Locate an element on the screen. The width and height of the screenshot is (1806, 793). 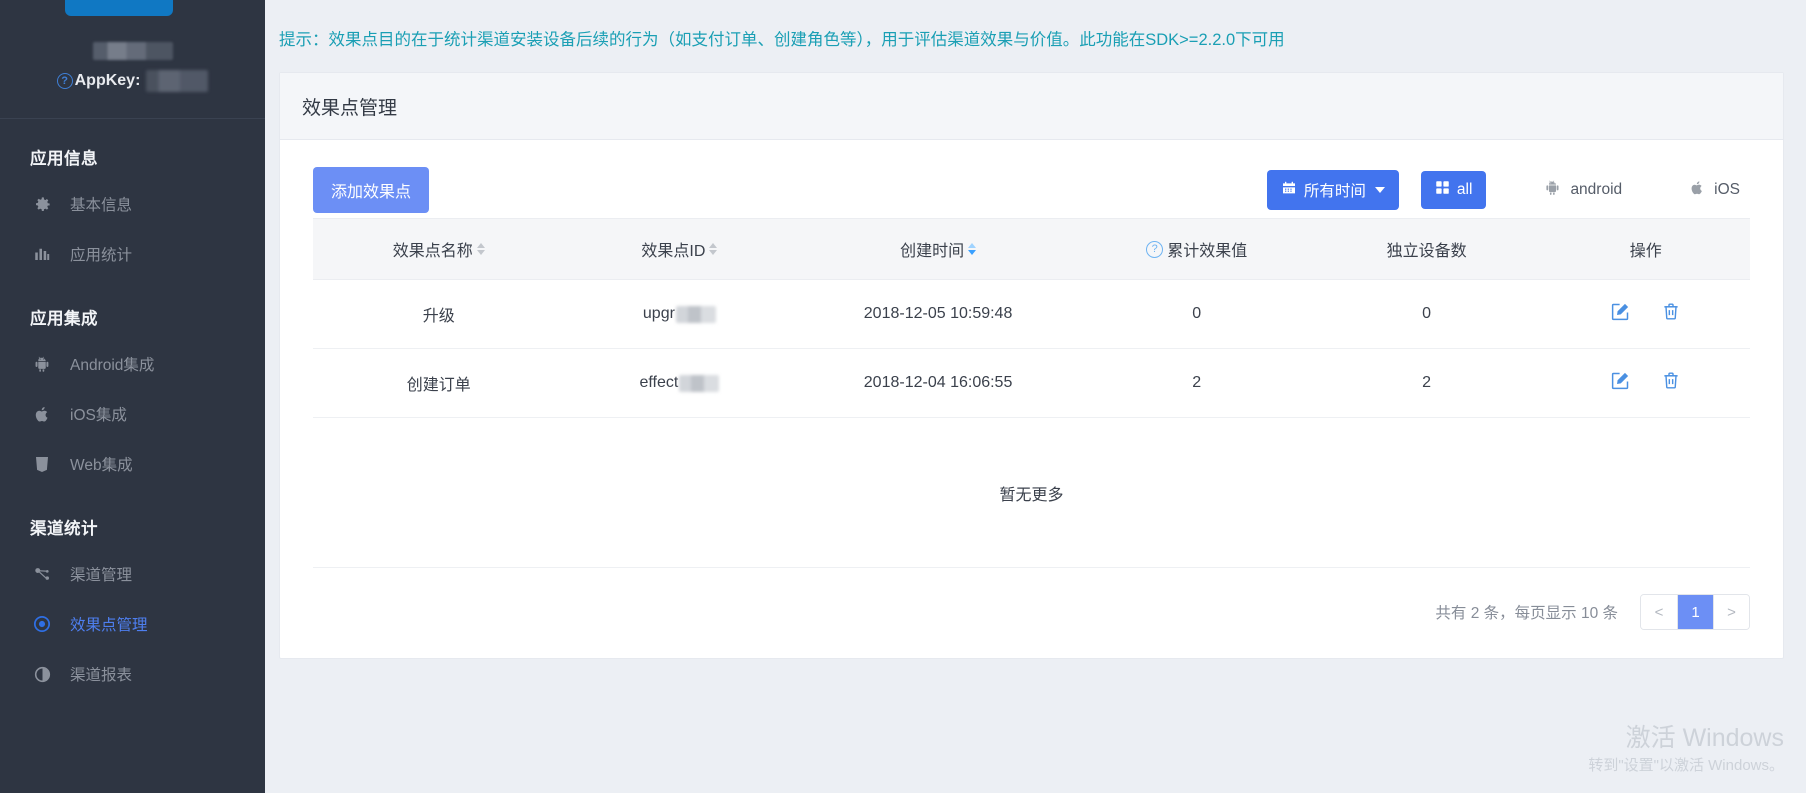
column-label: 效果点ID is located at coordinates (673, 251).